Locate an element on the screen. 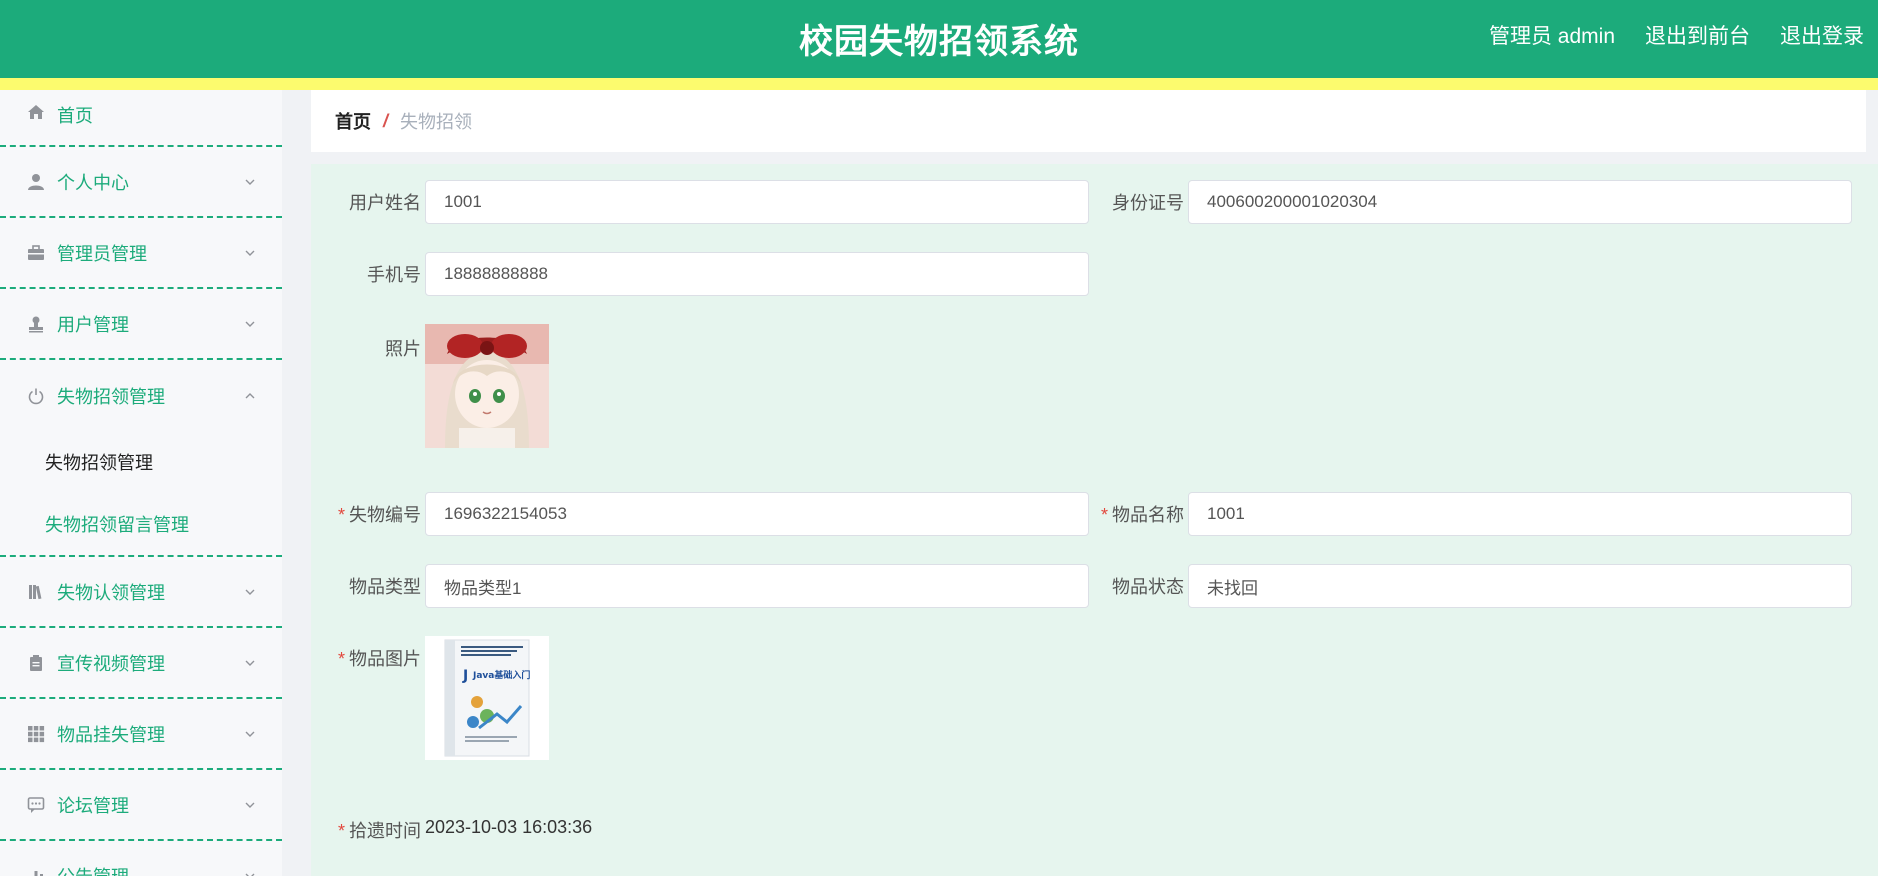 This screenshot has width=1878, height=876. sidebar: 首页 个人中心 管理员管理 用户管理 失物招领管理 失物招领管理 失物招领留言管 is located at coordinates (141, 483).